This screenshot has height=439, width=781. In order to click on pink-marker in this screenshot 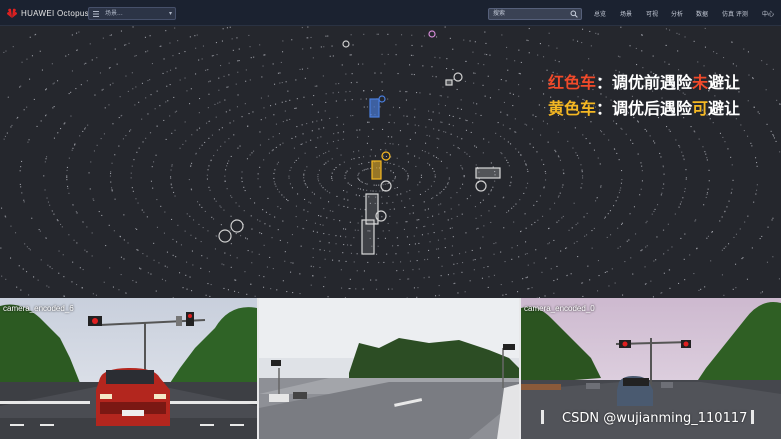, I will do `click(432, 34)`.